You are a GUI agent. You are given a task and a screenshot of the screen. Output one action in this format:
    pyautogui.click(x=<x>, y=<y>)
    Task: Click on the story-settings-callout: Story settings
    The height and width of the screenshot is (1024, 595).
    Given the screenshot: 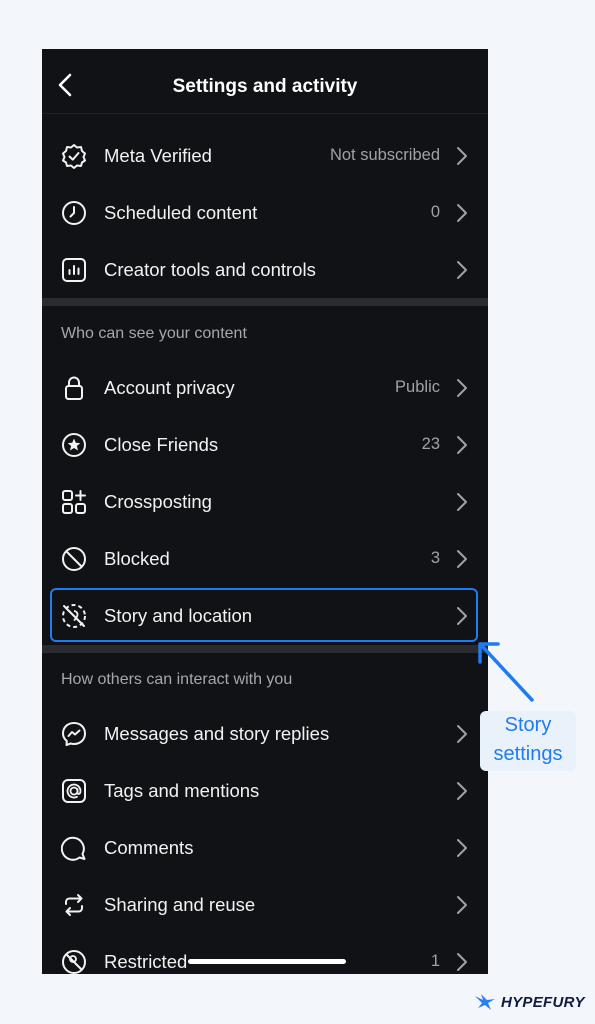 What is the action you would take?
    pyautogui.click(x=528, y=741)
    